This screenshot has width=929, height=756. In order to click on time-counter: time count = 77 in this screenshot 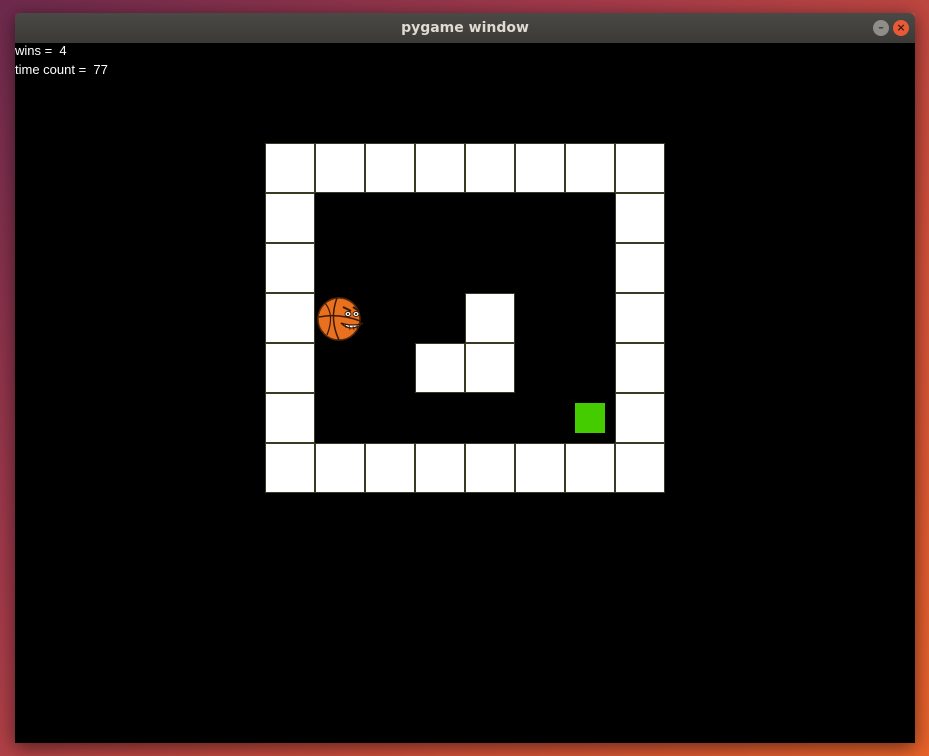, I will do `click(61, 69)`.